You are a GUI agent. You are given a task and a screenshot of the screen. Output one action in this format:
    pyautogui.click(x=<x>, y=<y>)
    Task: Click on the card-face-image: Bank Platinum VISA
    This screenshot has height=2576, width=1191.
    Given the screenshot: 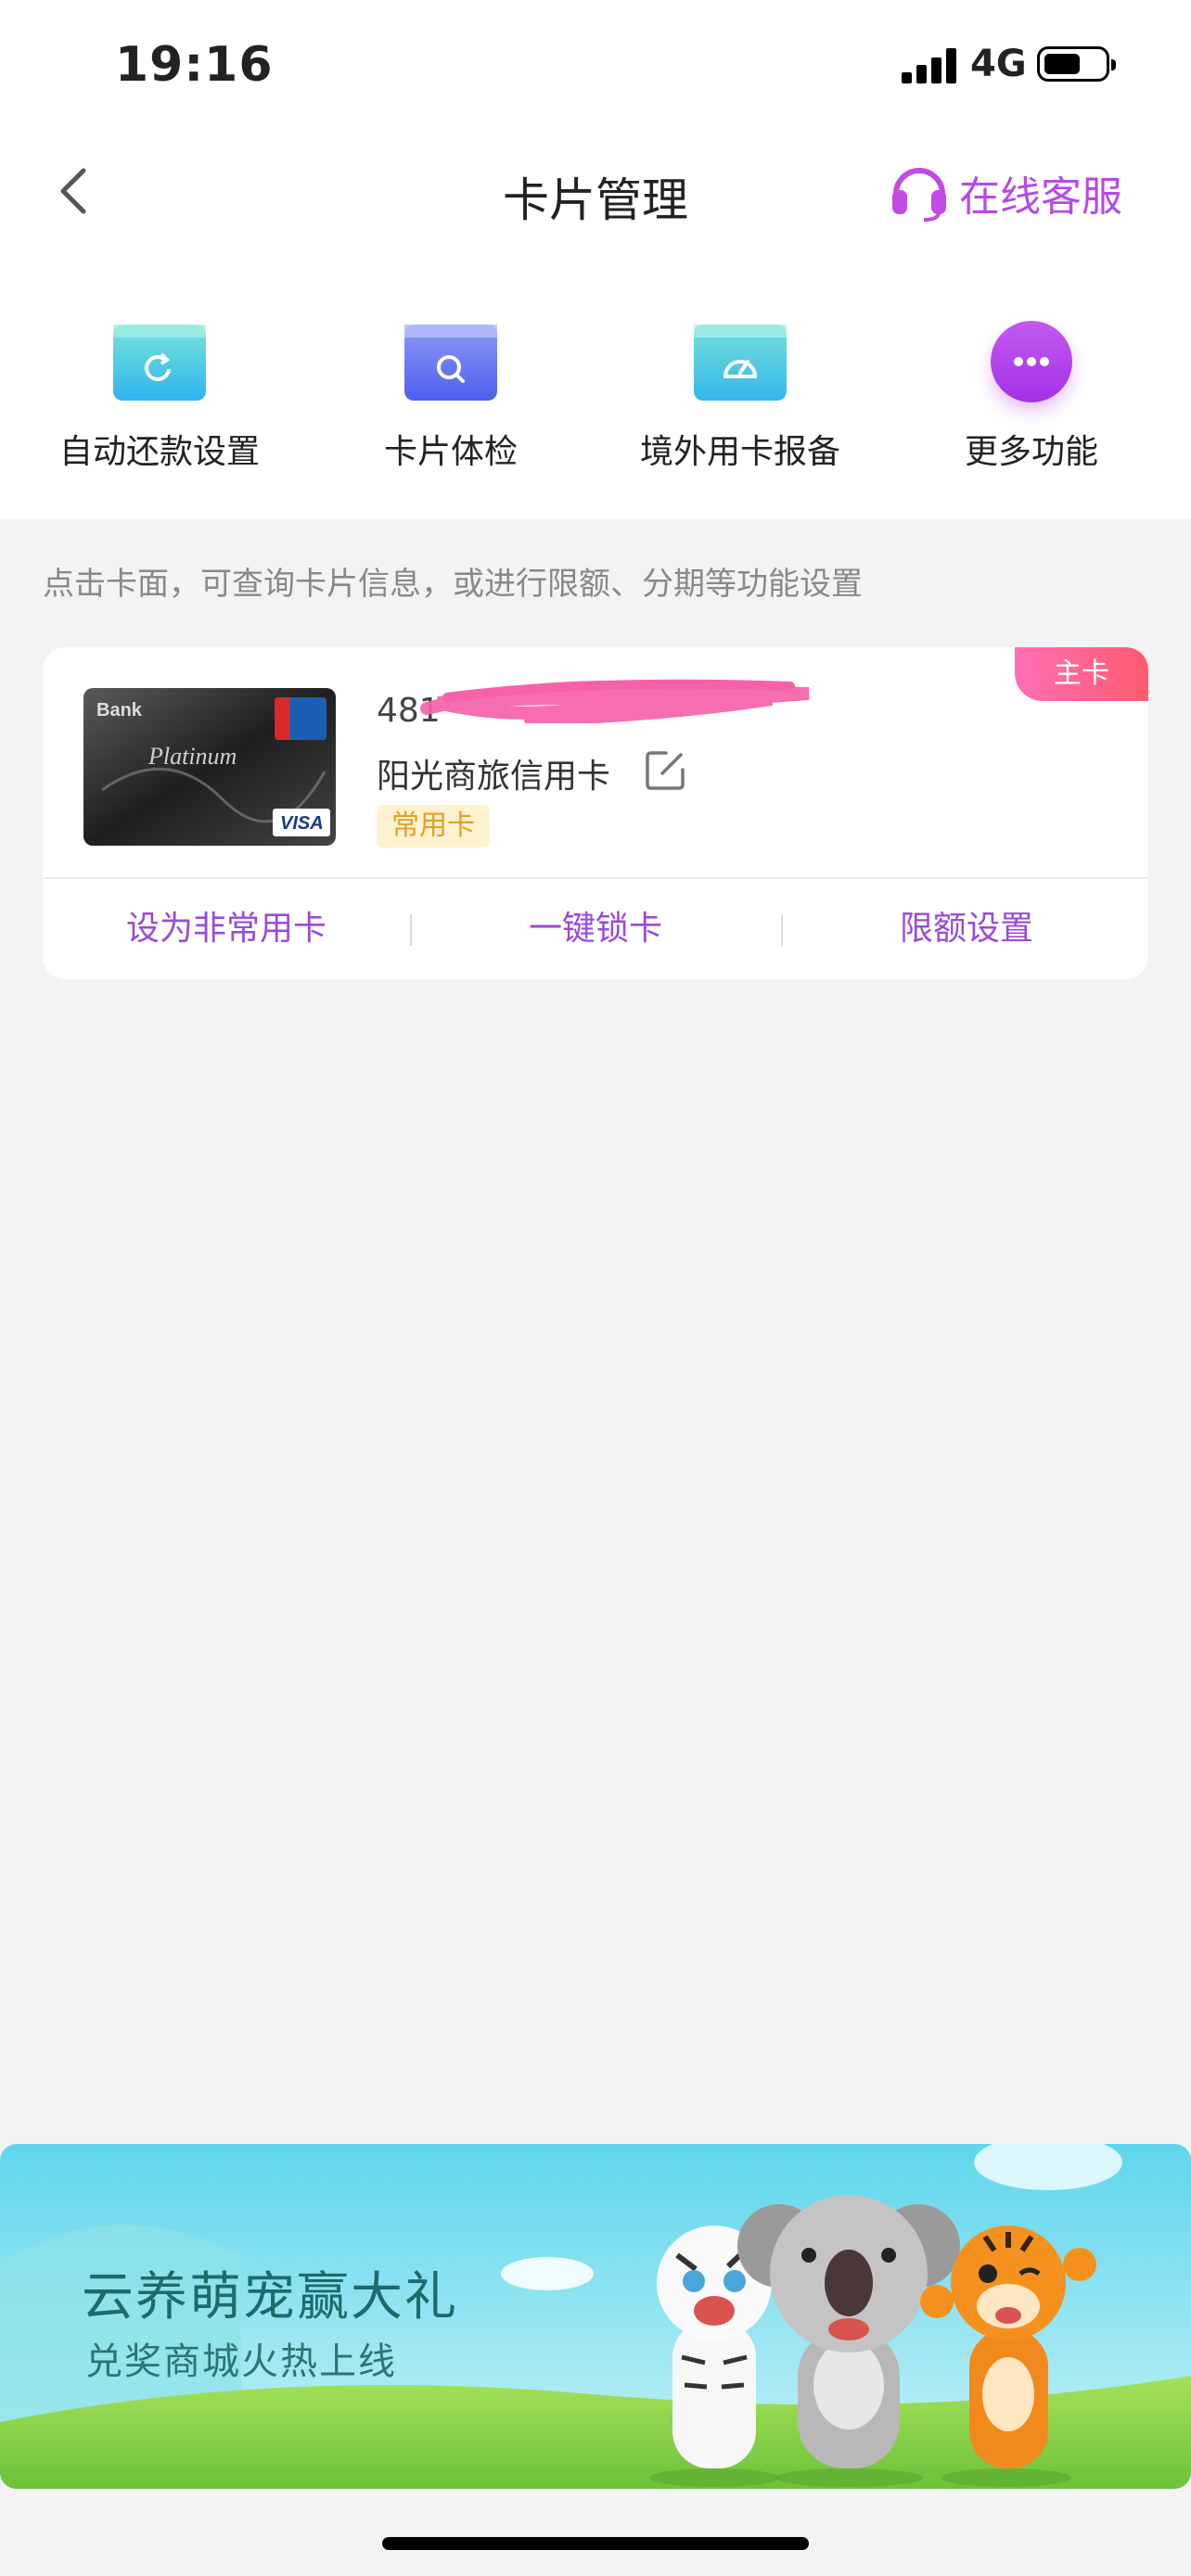 What is the action you would take?
    pyautogui.click(x=209, y=767)
    